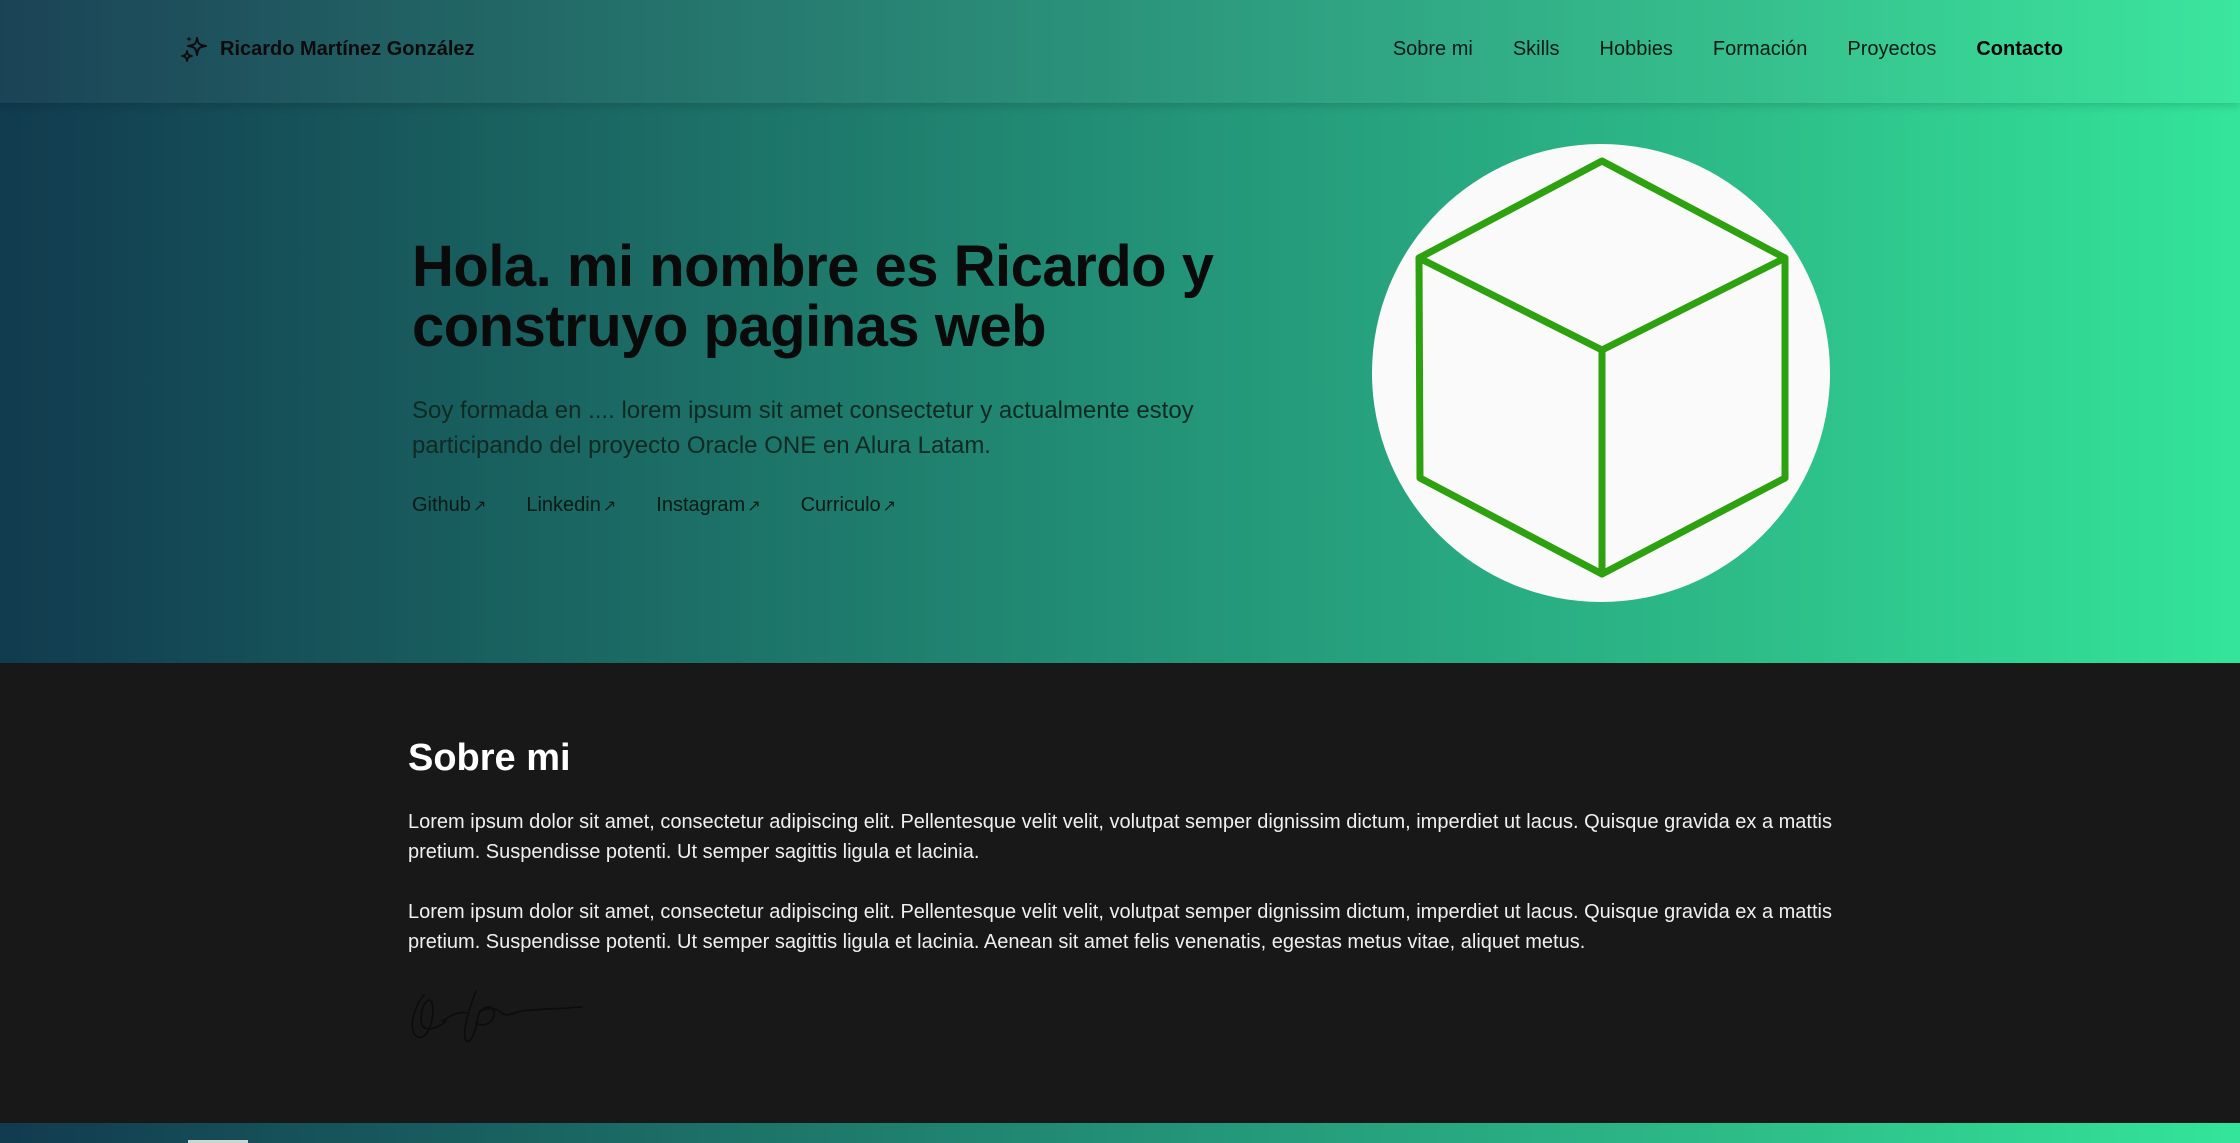 The width and height of the screenshot is (2240, 1143). I want to click on linkedin-link: Linkedin ↗, so click(571, 505).